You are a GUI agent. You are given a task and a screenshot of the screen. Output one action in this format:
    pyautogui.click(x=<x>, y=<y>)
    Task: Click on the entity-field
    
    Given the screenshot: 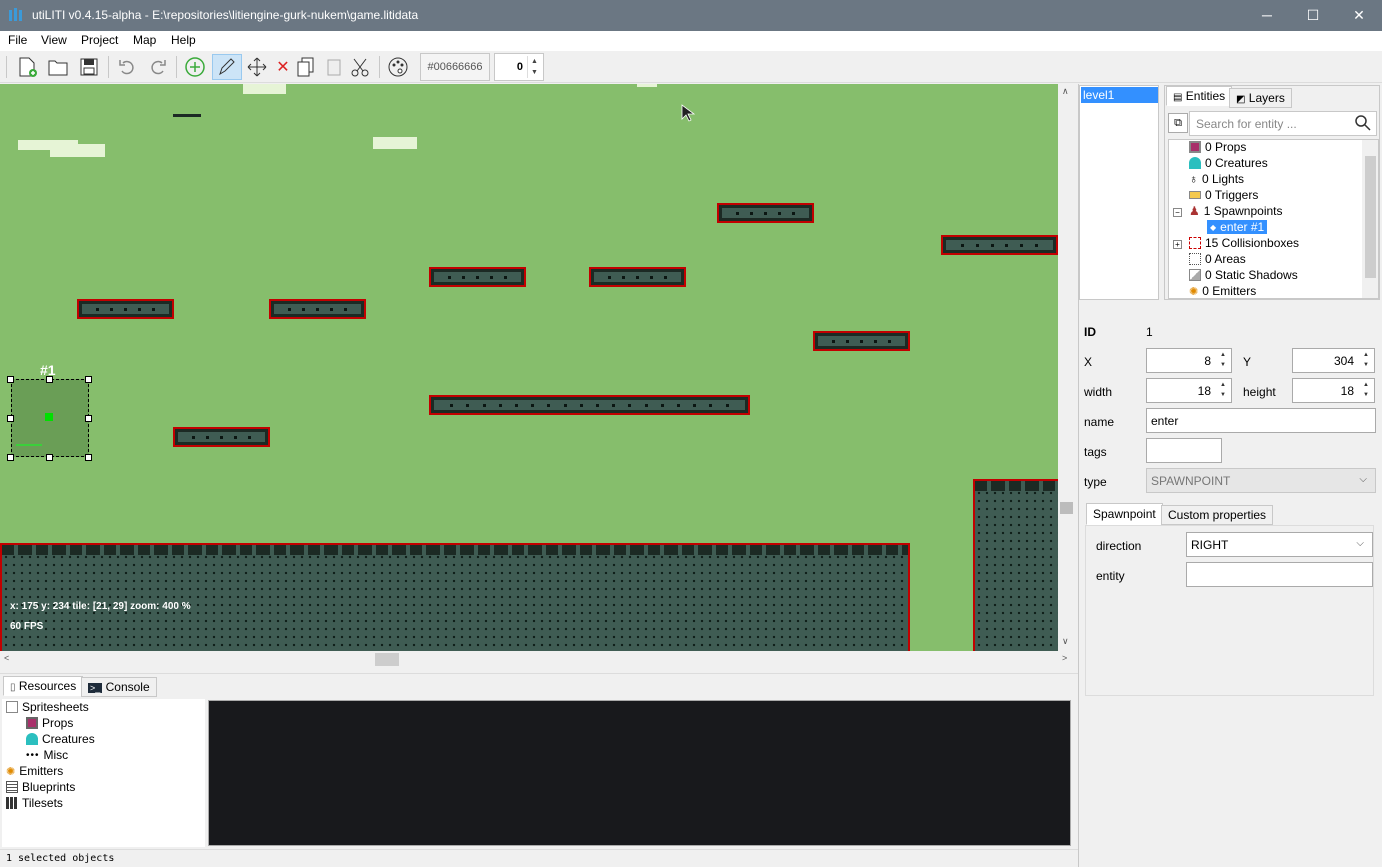 What is the action you would take?
    pyautogui.click(x=1279, y=574)
    